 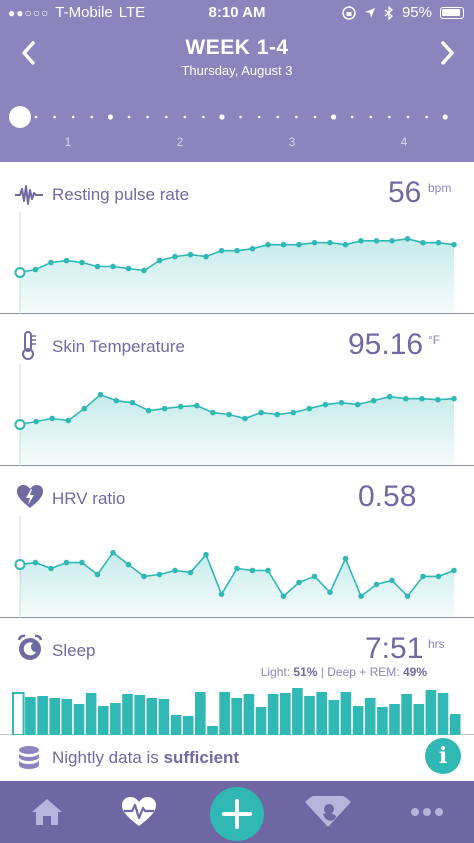 I want to click on tab-home, so click(x=47, y=812).